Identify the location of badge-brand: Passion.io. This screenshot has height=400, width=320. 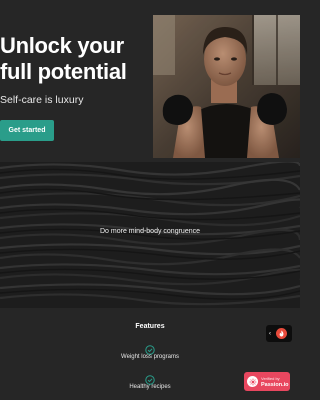
(275, 384).